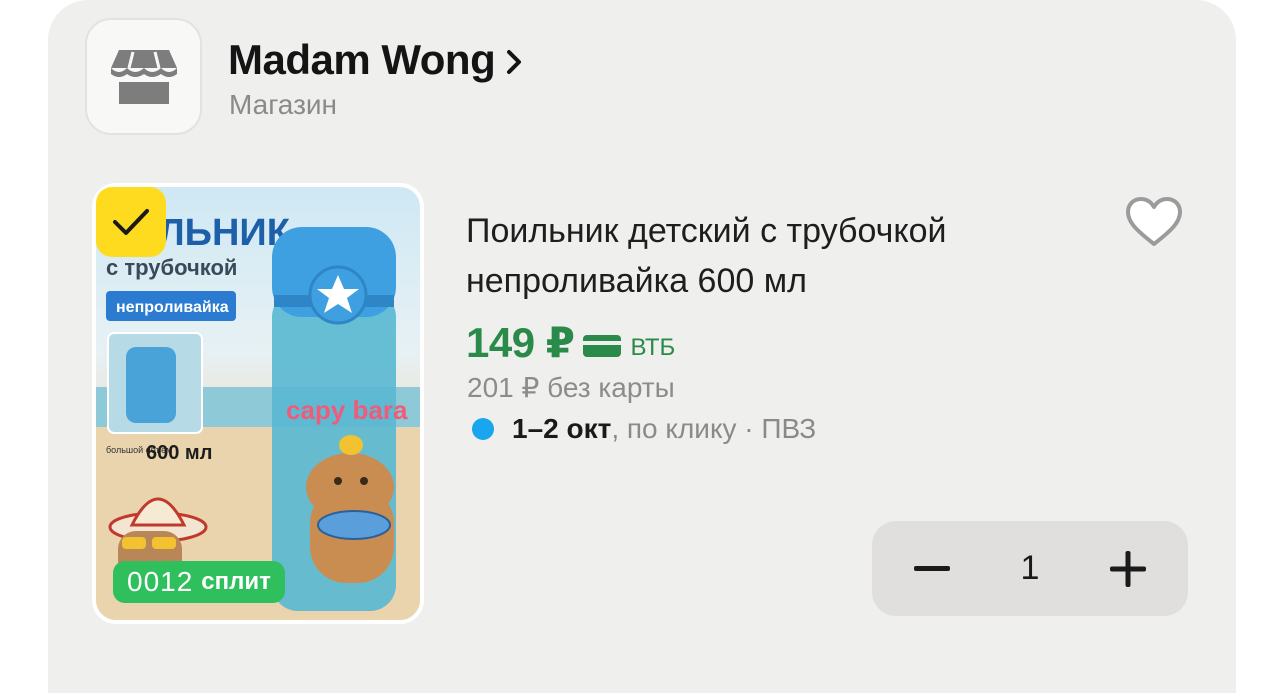 This screenshot has width=1280, height=693. I want to click on shop-link: Madam Wong, so click(375, 60).